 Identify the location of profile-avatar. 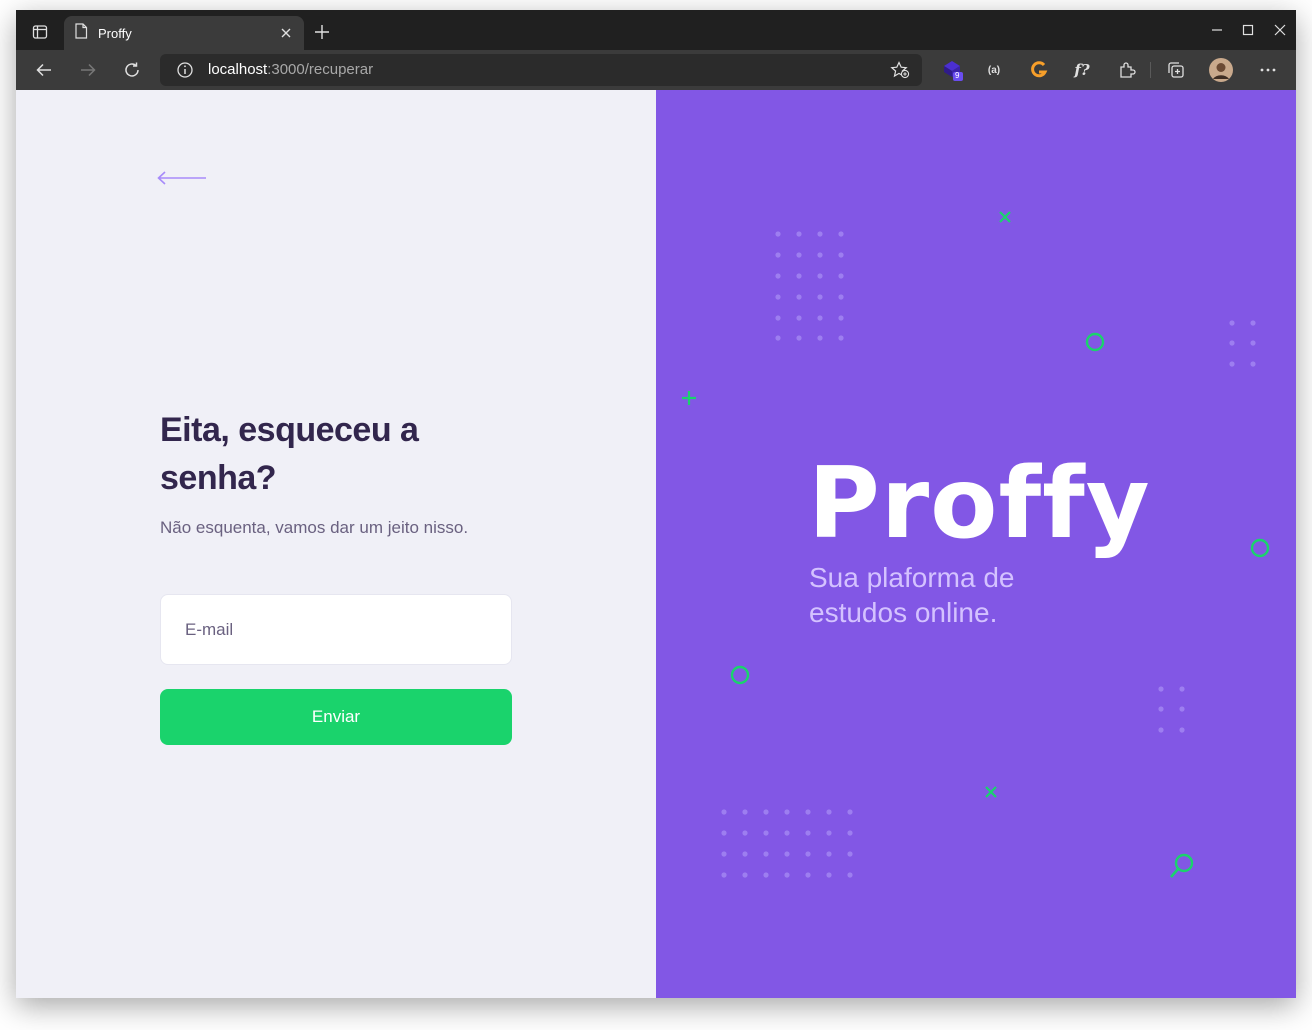
(1221, 70).